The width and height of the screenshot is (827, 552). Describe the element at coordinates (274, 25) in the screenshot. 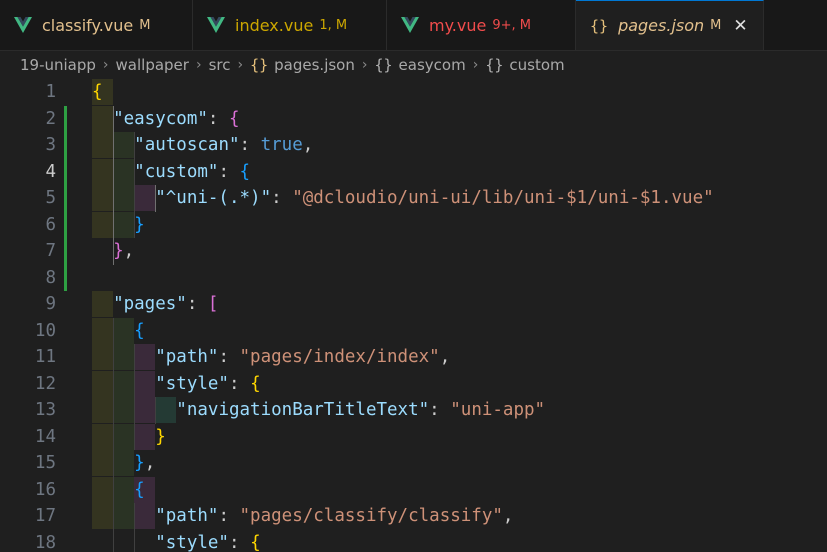

I see `tab-label: index.vue` at that location.